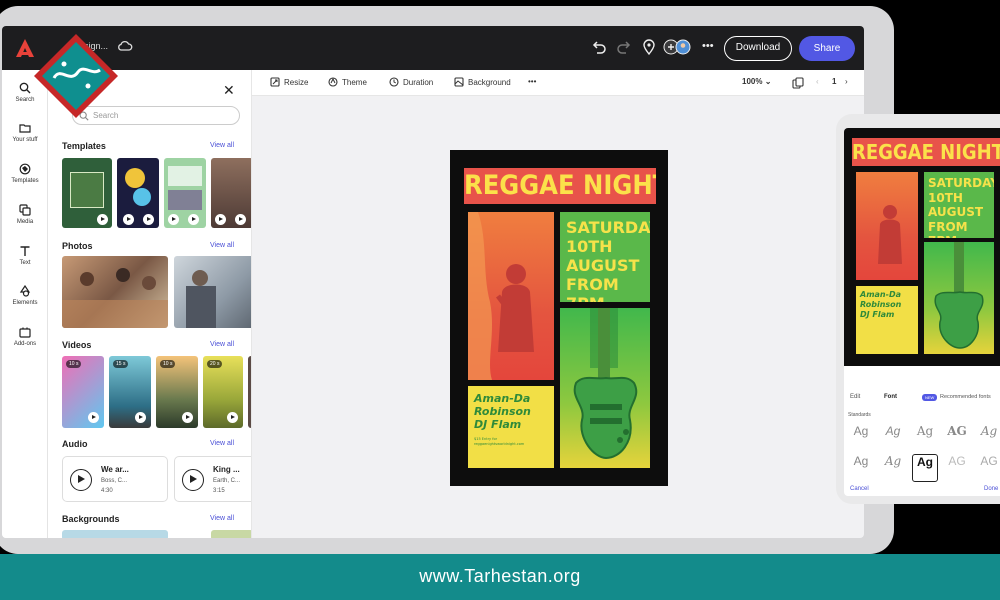 The height and width of the screenshot is (600, 1000). I want to click on duration-badge: 20 s, so click(215, 364).